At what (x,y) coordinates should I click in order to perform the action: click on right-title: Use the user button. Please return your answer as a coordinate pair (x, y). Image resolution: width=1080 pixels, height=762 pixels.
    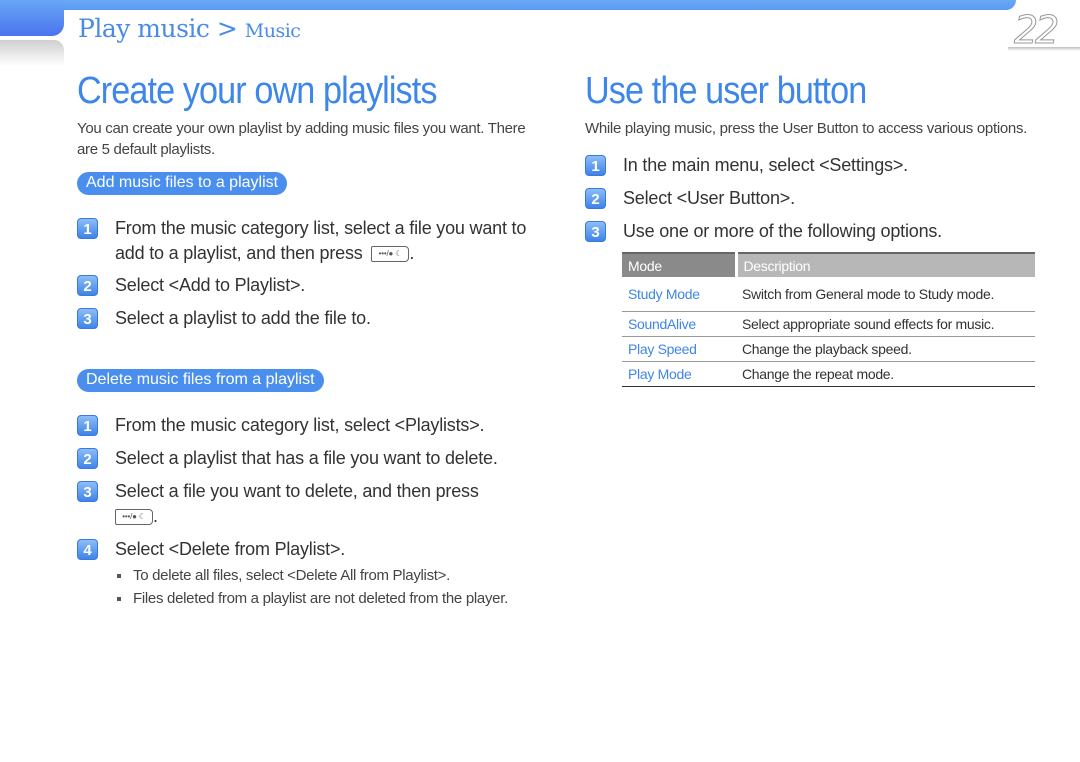
    Looking at the image, I should click on (726, 91).